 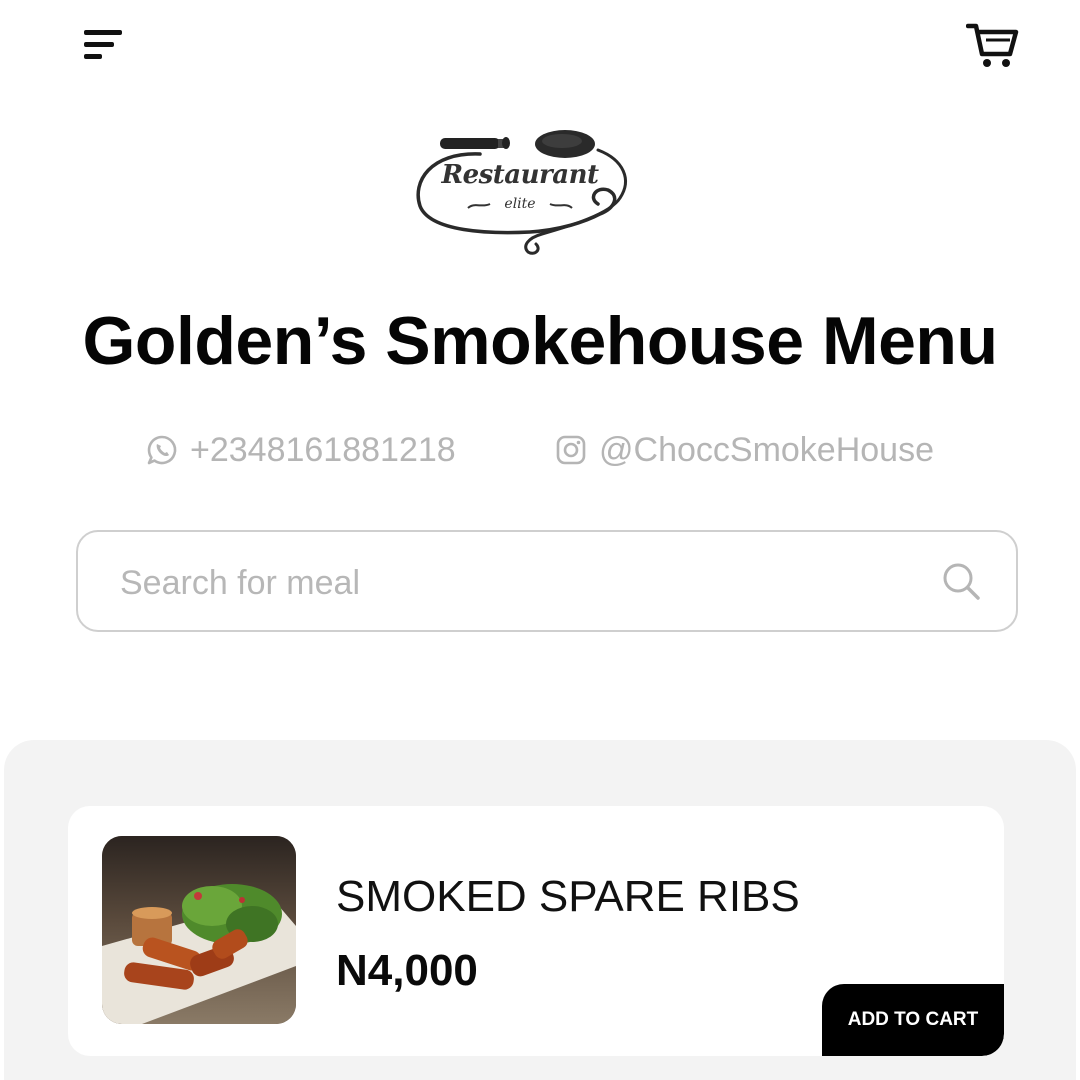 What do you see at coordinates (520, 204) in the screenshot?
I see `logo-subtitle: elite` at bounding box center [520, 204].